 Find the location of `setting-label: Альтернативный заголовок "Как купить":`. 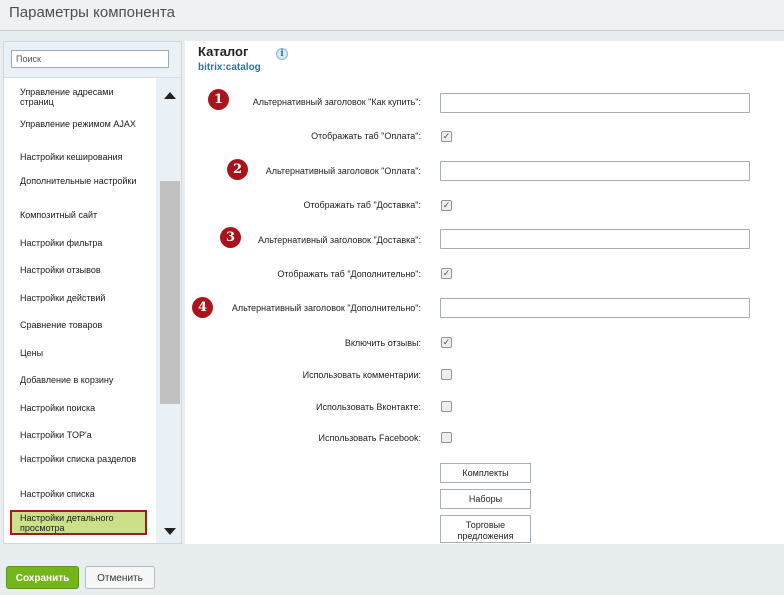

setting-label: Альтернативный заголовок "Как купить": is located at coordinates (336, 102).